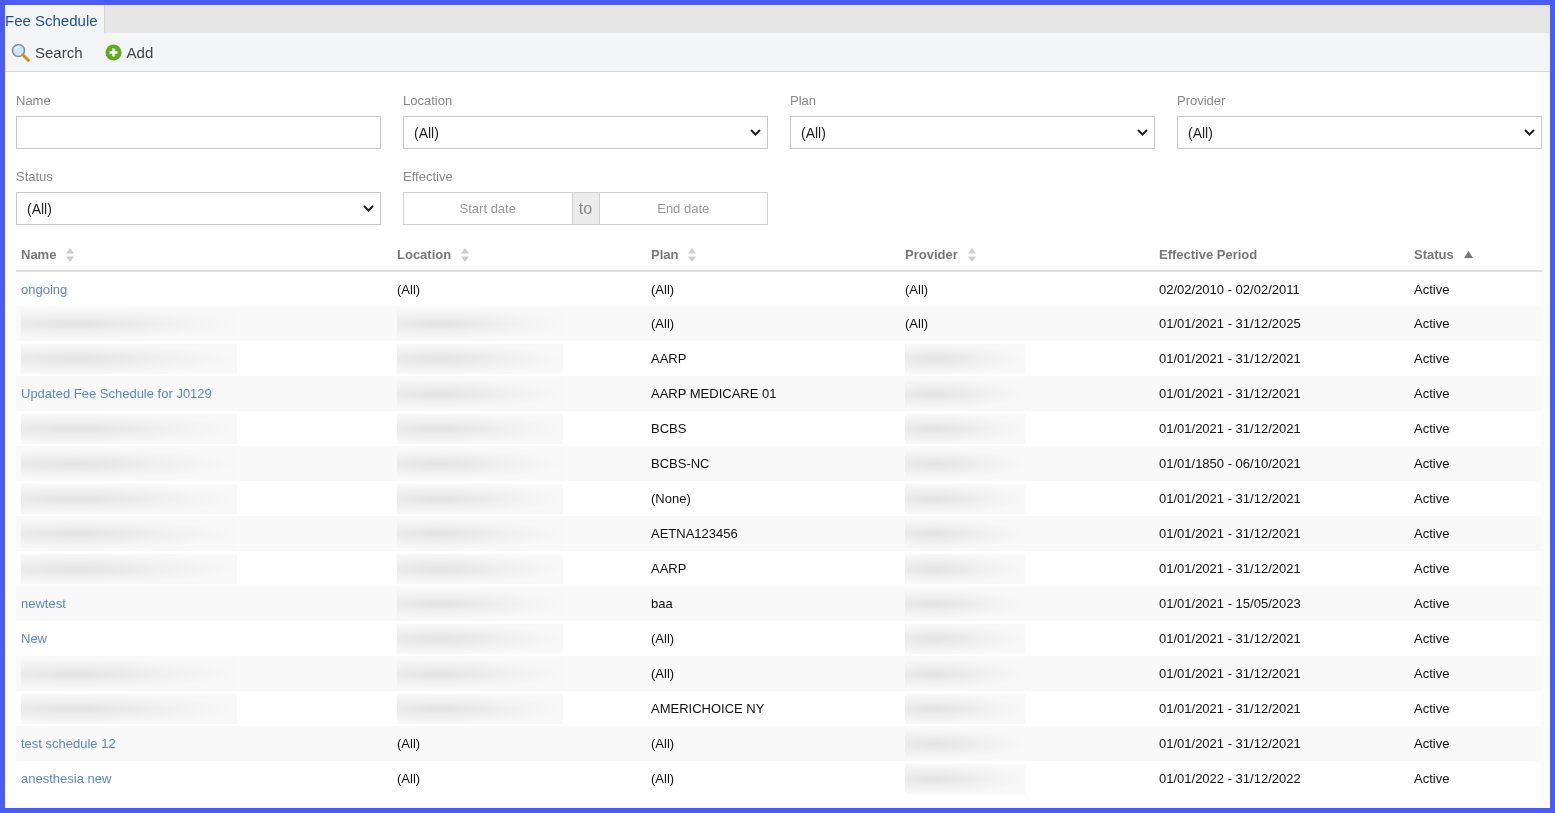  Describe the element at coordinates (116, 393) in the screenshot. I see `fee-schedule-link: Updated Fee Schedule for J0129` at that location.